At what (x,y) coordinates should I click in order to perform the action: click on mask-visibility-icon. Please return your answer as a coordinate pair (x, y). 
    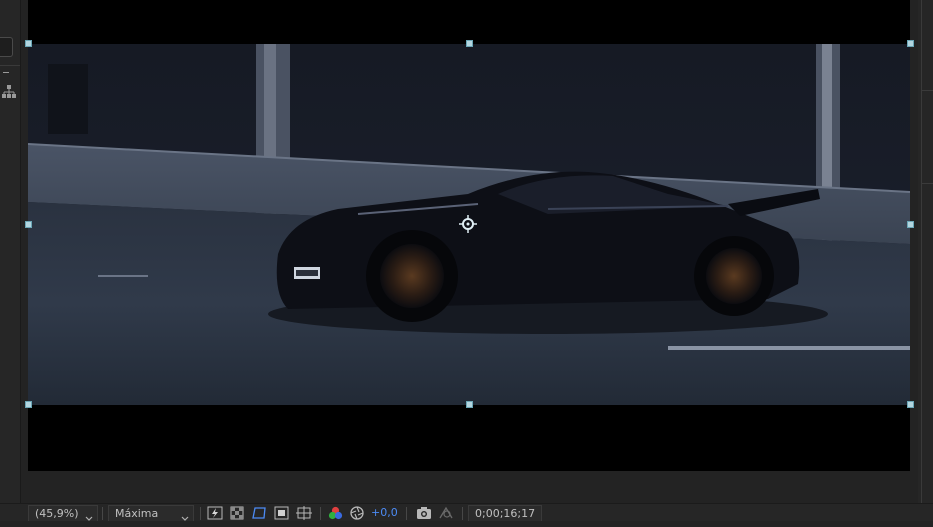
    Looking at the image, I should click on (281, 514).